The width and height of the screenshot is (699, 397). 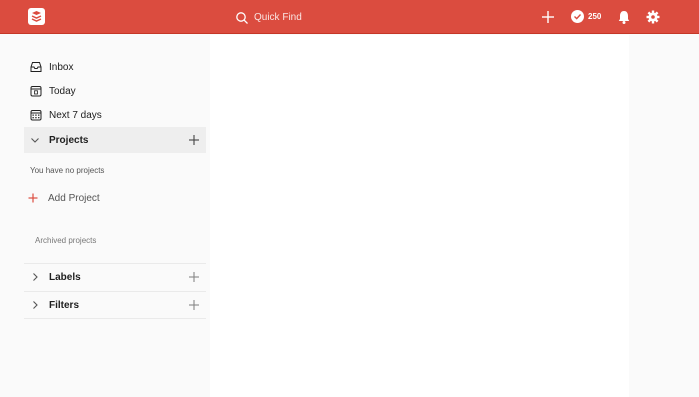 I want to click on bell-icon, so click(x=624, y=17).